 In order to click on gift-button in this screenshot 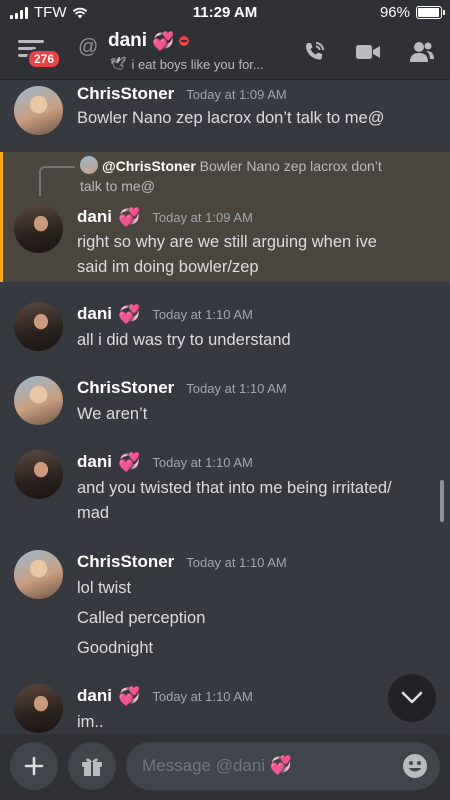, I will do `click(92, 766)`.